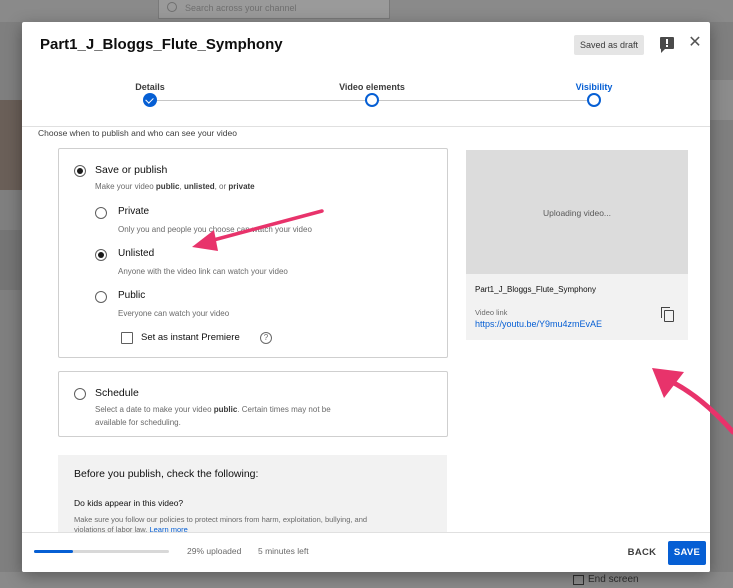 The width and height of the screenshot is (733, 588). What do you see at coordinates (166, 474) in the screenshot?
I see `checklist-title: Before you publish, check the following:` at bounding box center [166, 474].